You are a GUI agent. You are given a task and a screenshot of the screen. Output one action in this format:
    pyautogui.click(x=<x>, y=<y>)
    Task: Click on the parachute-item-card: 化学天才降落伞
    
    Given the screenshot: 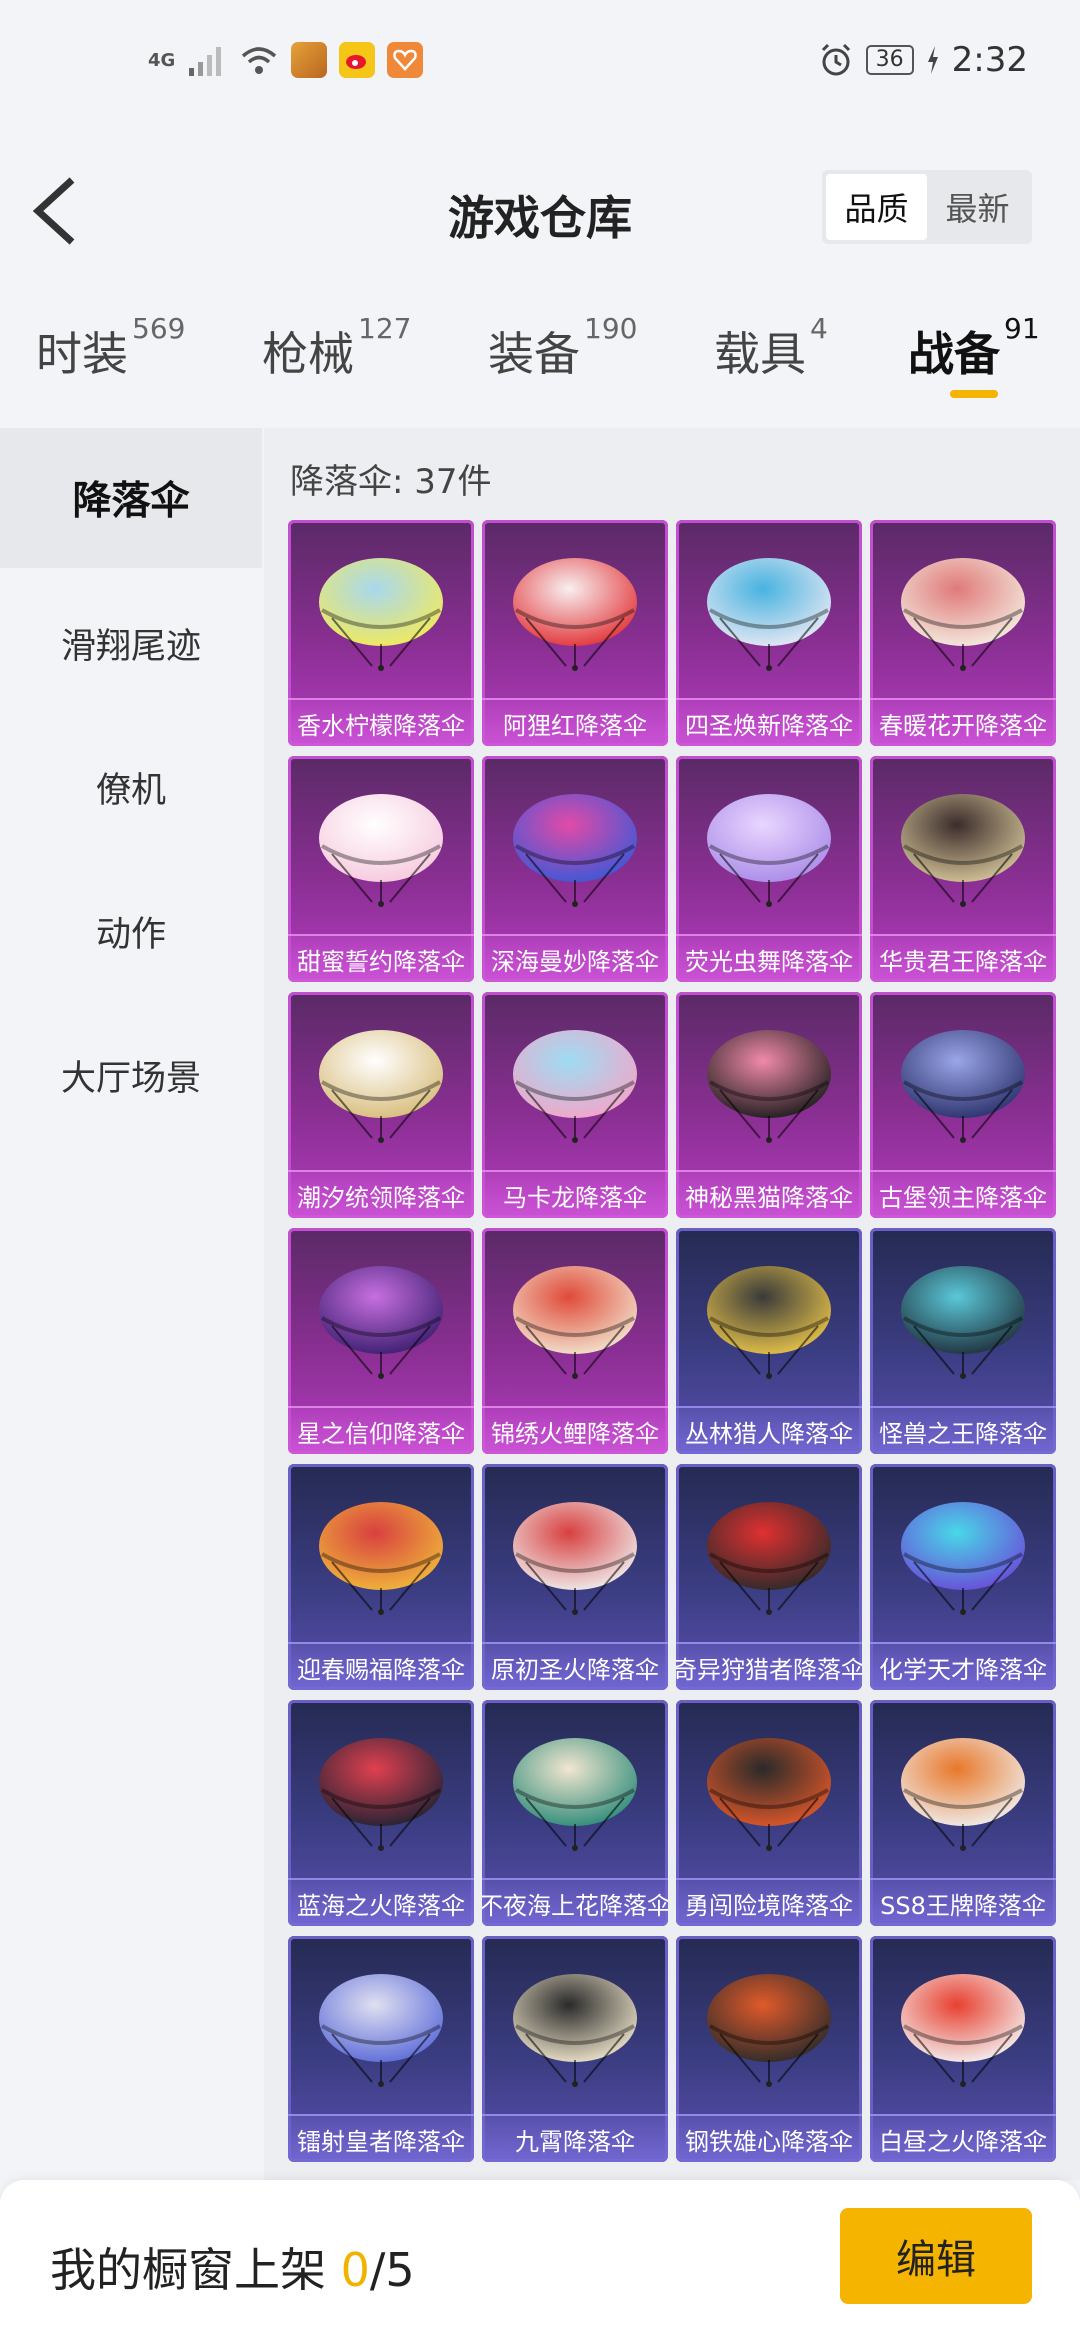 What is the action you would take?
    pyautogui.click(x=963, y=1577)
    